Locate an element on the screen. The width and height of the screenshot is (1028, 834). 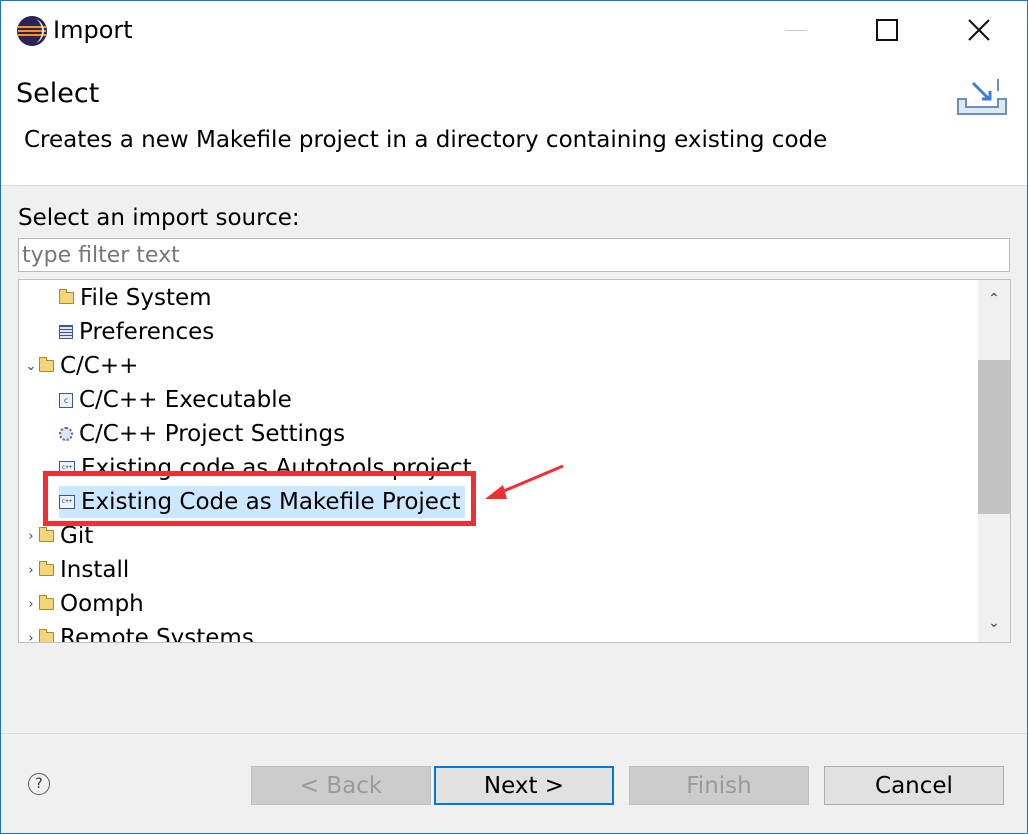
close-icon is located at coordinates (979, 30).